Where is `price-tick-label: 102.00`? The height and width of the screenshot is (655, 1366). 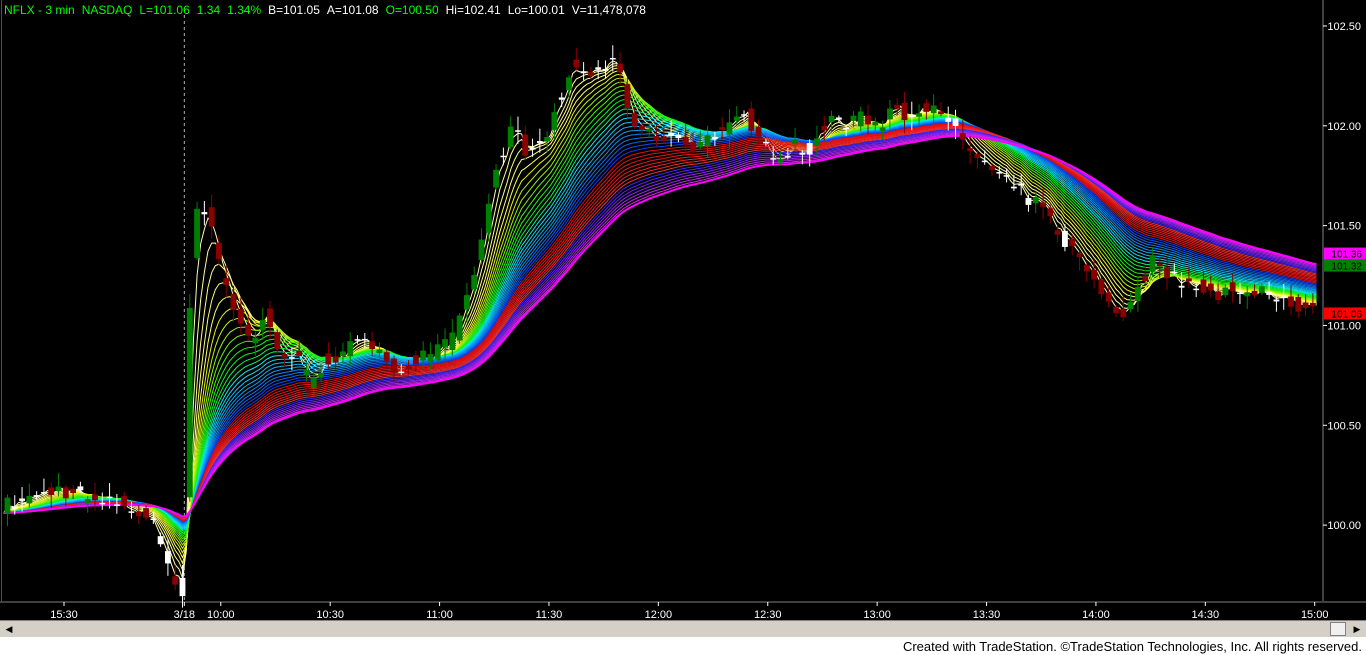
price-tick-label: 102.00 is located at coordinates (1344, 127).